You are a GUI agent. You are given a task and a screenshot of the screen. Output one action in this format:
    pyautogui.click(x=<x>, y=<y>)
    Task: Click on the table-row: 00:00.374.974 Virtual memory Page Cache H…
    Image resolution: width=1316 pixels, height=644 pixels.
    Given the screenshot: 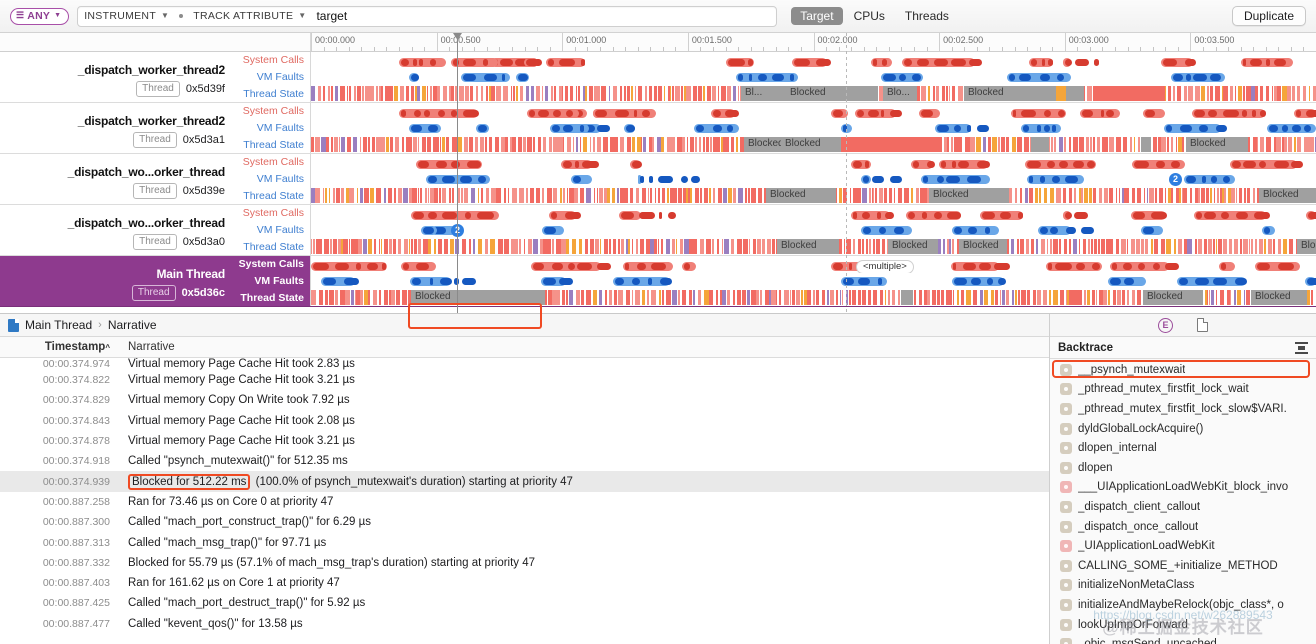 What is the action you would take?
    pyautogui.click(x=524, y=364)
    